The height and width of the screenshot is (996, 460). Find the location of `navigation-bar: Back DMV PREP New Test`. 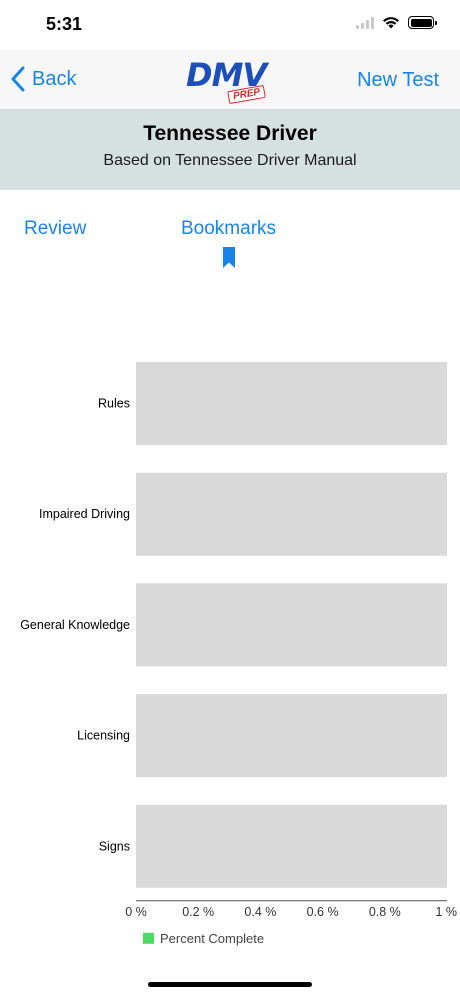

navigation-bar: Back DMV PREP New Test is located at coordinates (230, 80).